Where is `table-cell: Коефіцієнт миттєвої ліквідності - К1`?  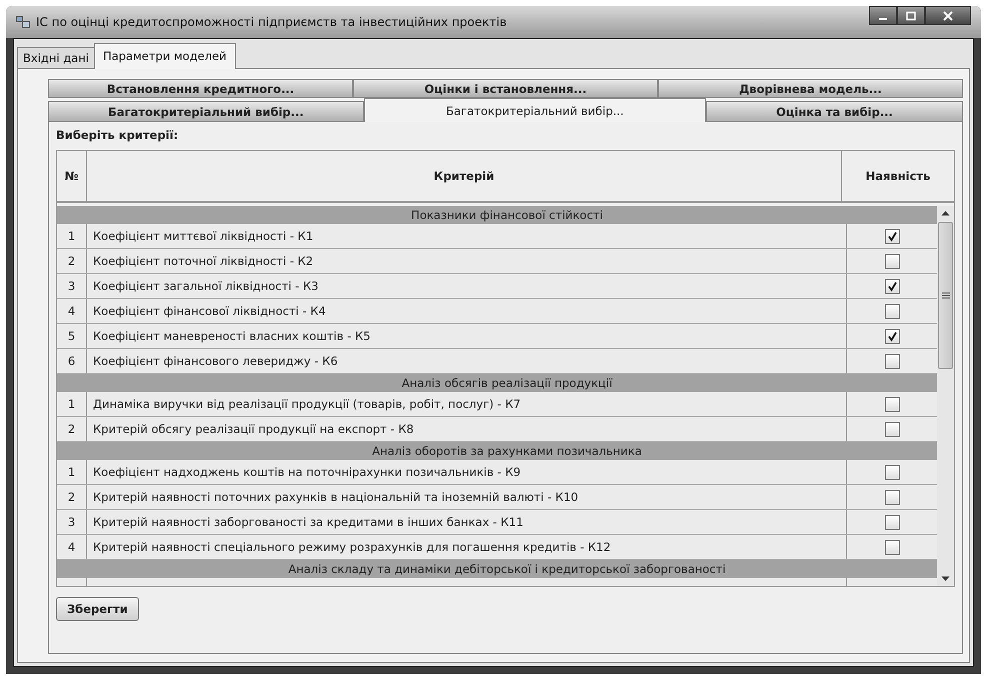
table-cell: Коефіцієнт миттєвої ліквідності - К1 is located at coordinates (467, 236).